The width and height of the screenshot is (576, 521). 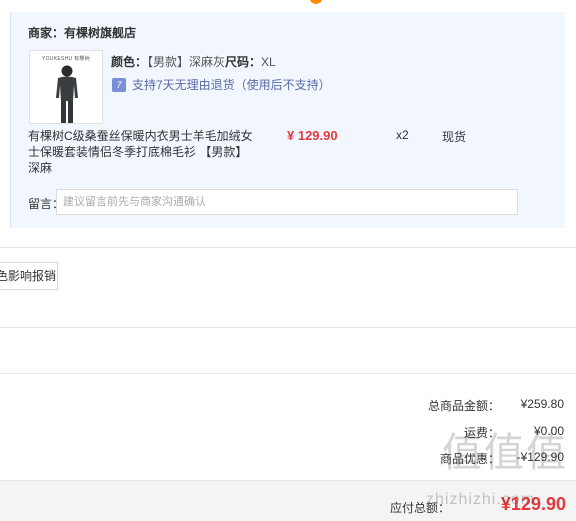 I want to click on spec-line: 颜色：【男款】深麻灰尺码：XL, so click(x=193, y=61).